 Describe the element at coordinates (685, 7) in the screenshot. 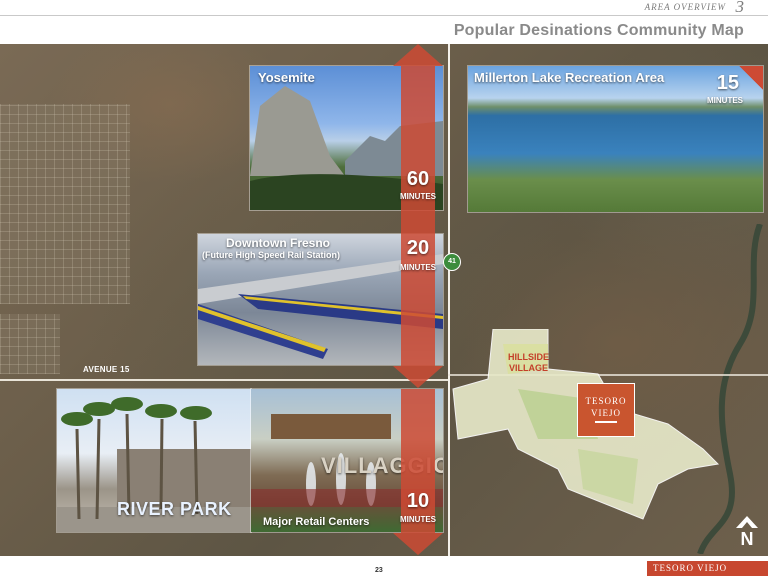

I see `section-label: AREA OVERVIEW` at that location.